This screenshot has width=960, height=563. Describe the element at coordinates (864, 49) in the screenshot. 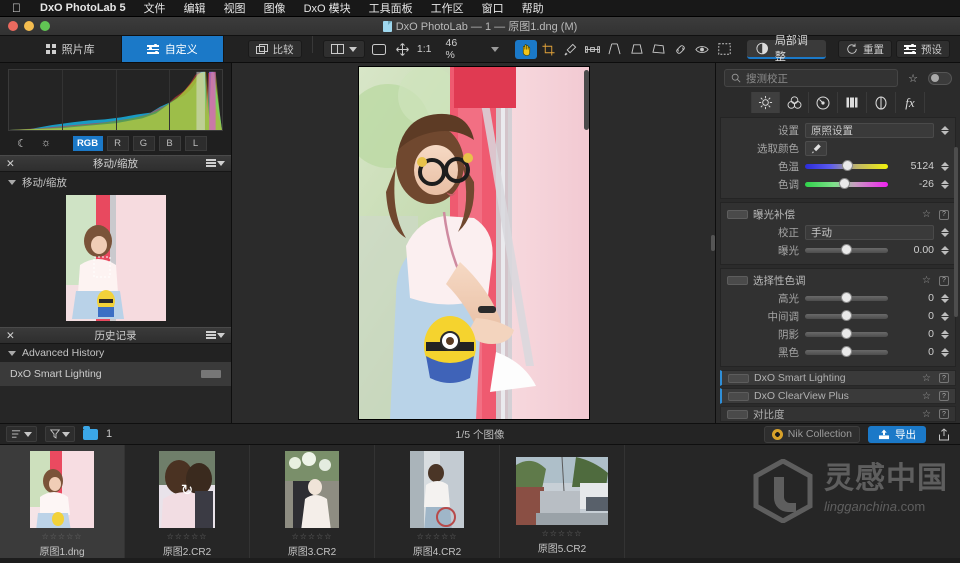

I see `reset-button: 重置` at that location.